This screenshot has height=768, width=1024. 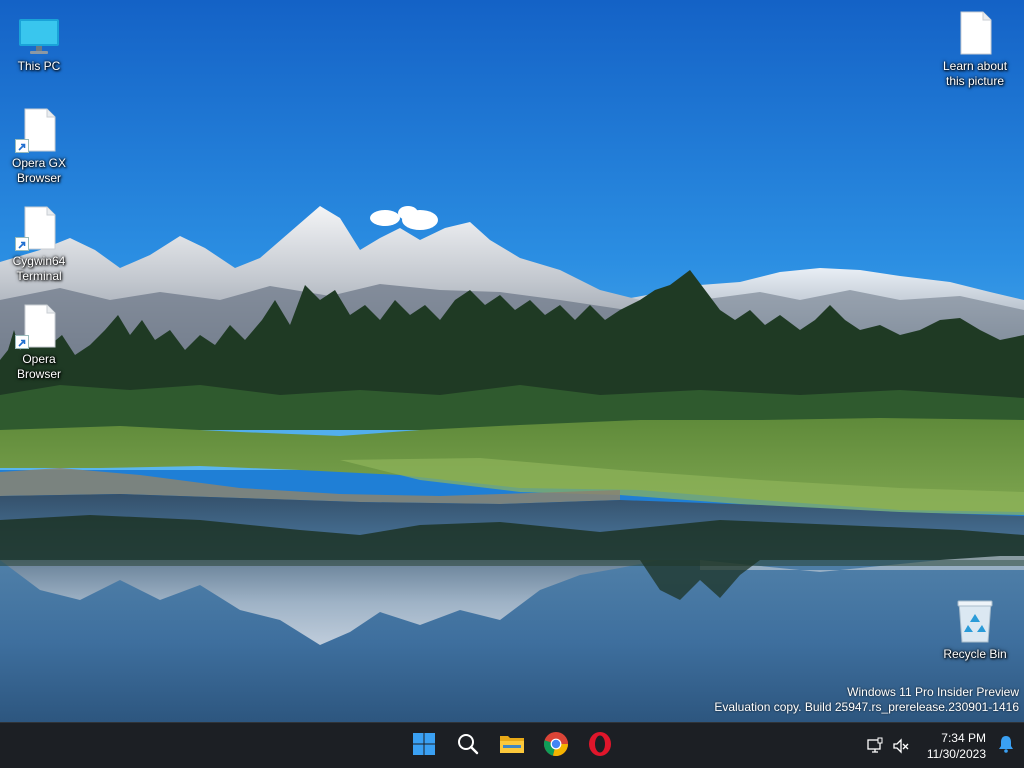 What do you see at coordinates (975, 73) in the screenshot?
I see `desktop-icon-label: Learn about this picture` at bounding box center [975, 73].